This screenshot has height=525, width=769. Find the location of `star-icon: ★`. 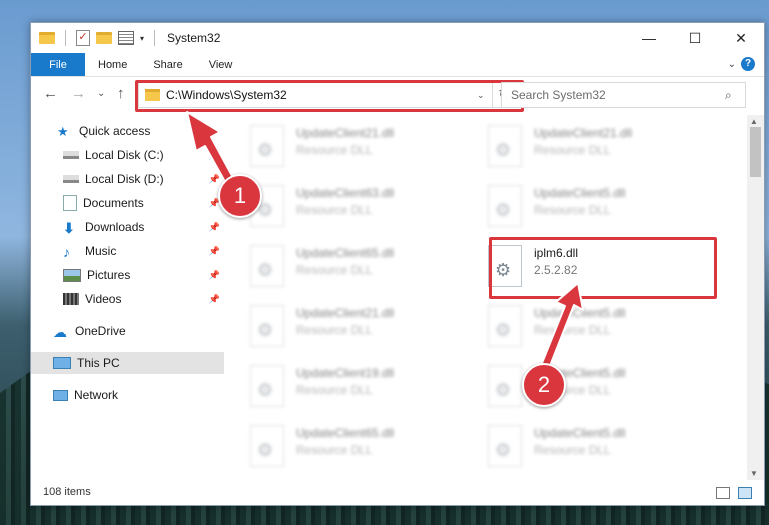

star-icon: ★ is located at coordinates (63, 131).